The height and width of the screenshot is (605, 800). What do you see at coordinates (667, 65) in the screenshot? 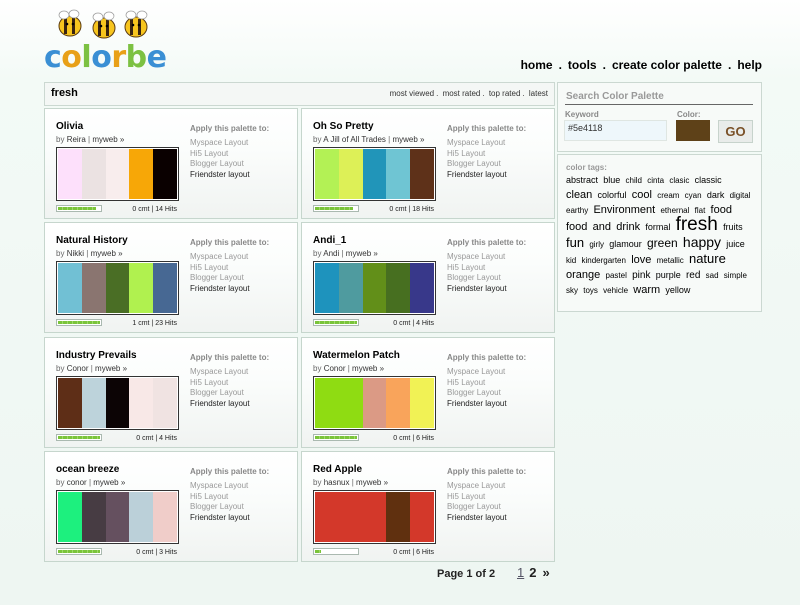
I see `nav-create-palette-link: create color palette` at bounding box center [667, 65].